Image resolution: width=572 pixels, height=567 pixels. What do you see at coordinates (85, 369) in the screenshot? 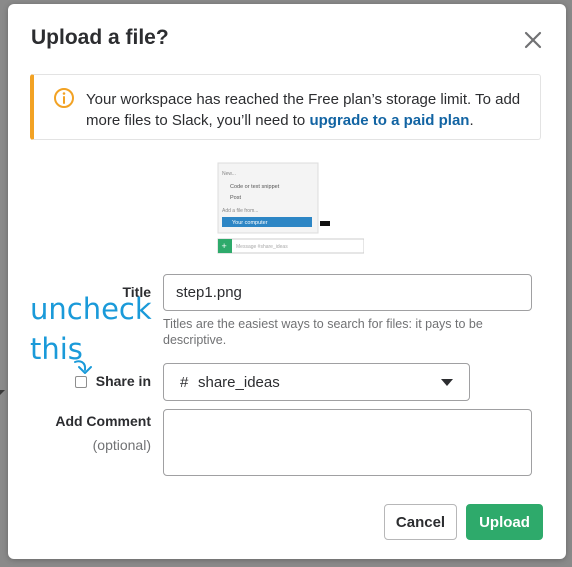
I see `annotation-arrow-icon` at bounding box center [85, 369].